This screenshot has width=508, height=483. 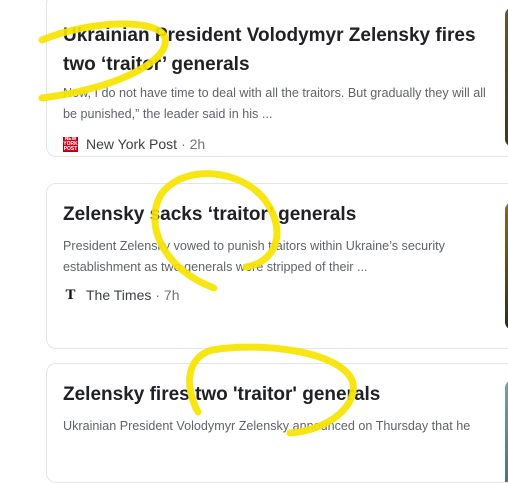 I want to click on article-headline: Zelensky sacks ‘traitor’ generals, so click(x=273, y=214).